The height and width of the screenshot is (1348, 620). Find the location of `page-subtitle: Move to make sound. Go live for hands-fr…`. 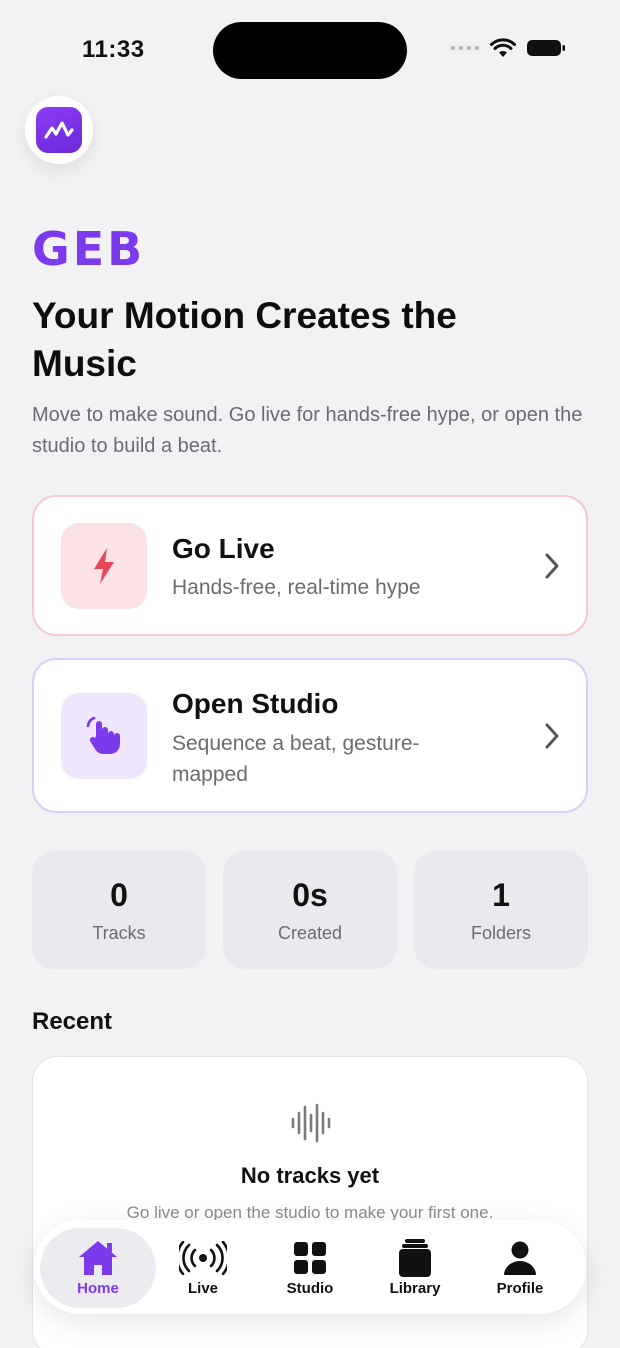

page-subtitle: Move to make sound. Go live for hands-fr… is located at coordinates (307, 430).